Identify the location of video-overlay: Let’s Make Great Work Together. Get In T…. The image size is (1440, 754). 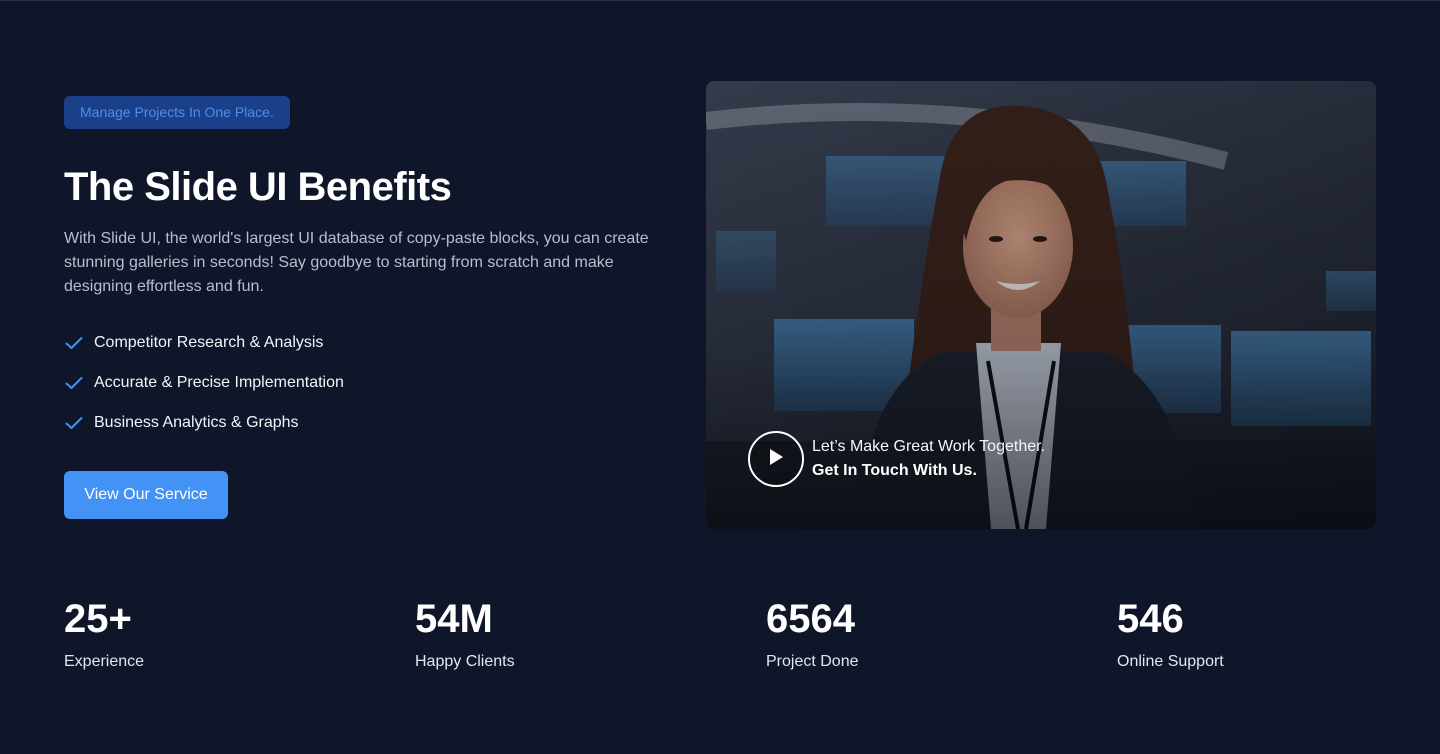
(896, 459).